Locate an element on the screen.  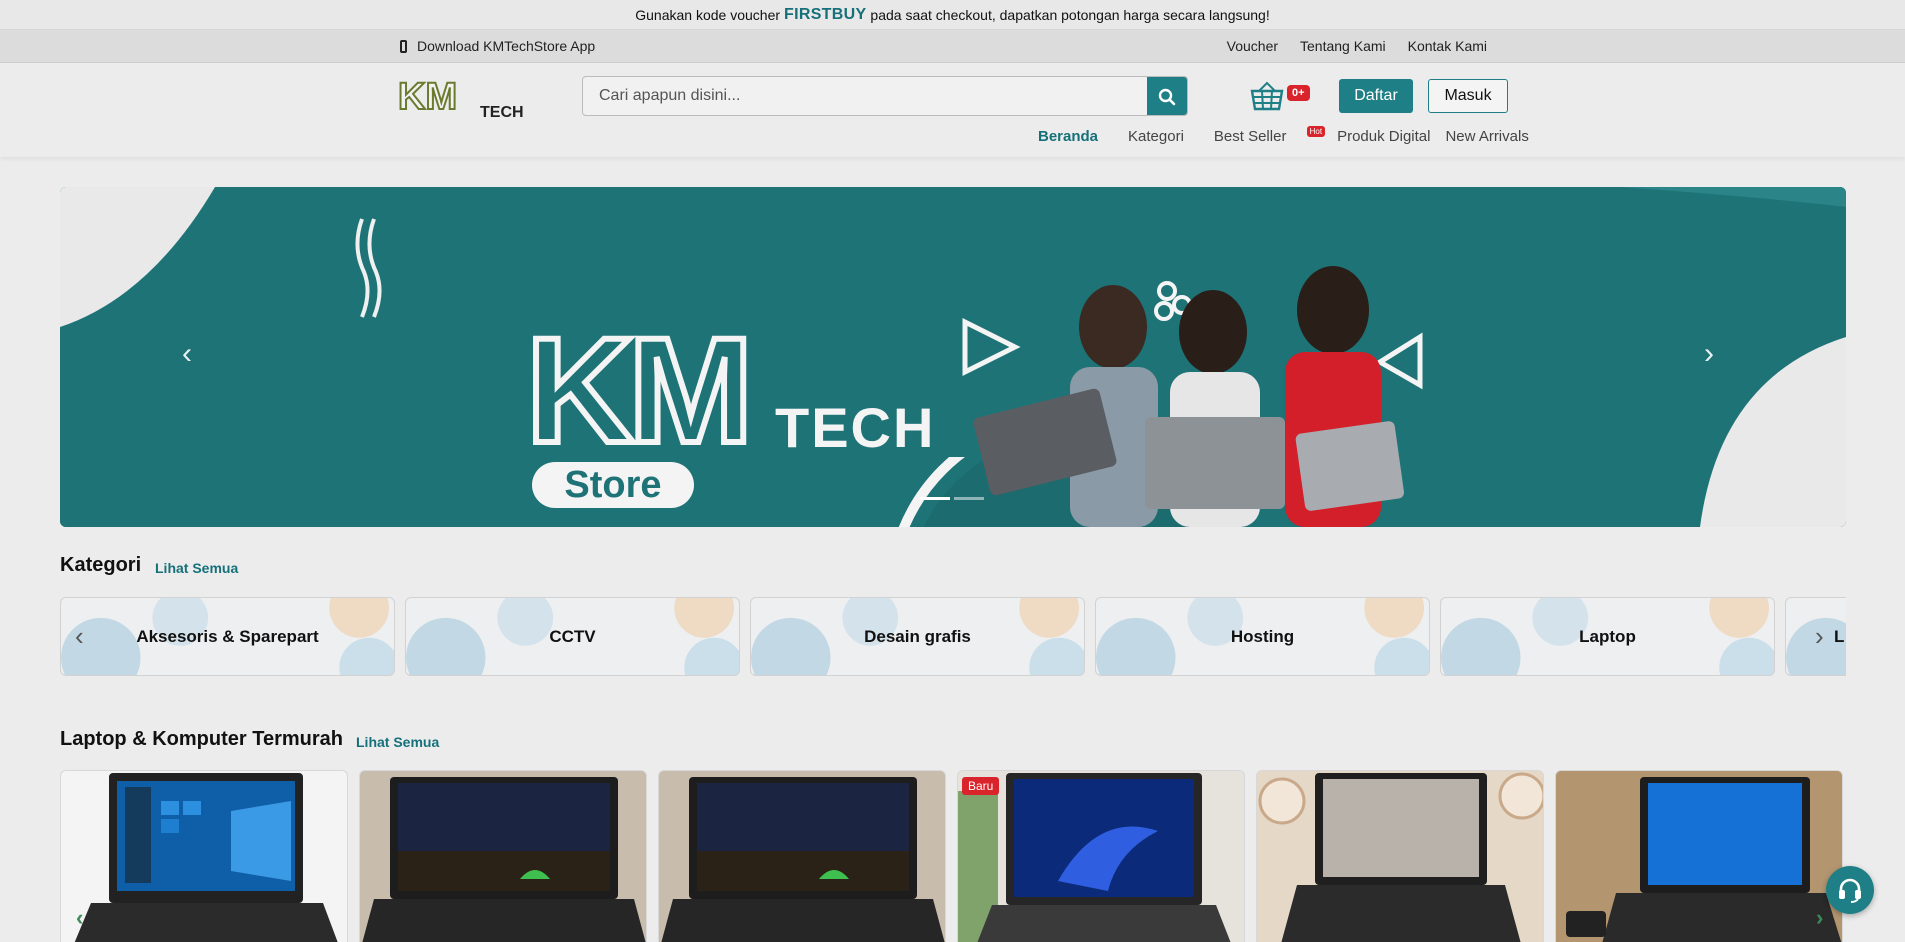
register-button: Daftar is located at coordinates (1376, 96).